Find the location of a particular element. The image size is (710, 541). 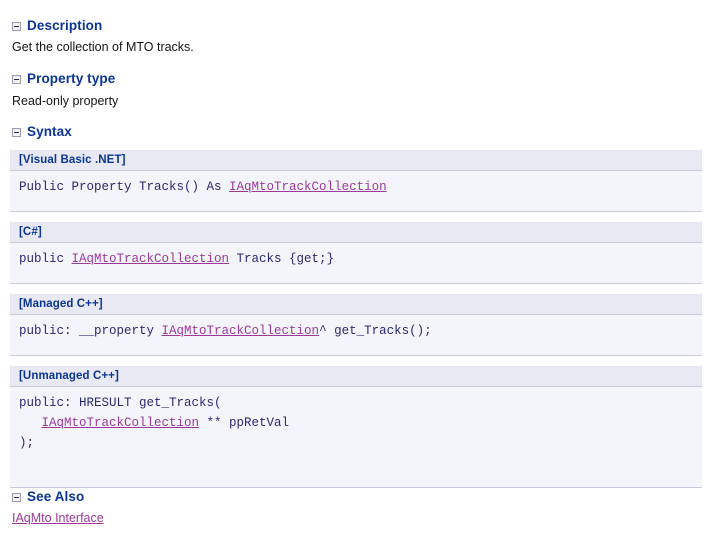

language-label: [C#] is located at coordinates (356, 232).